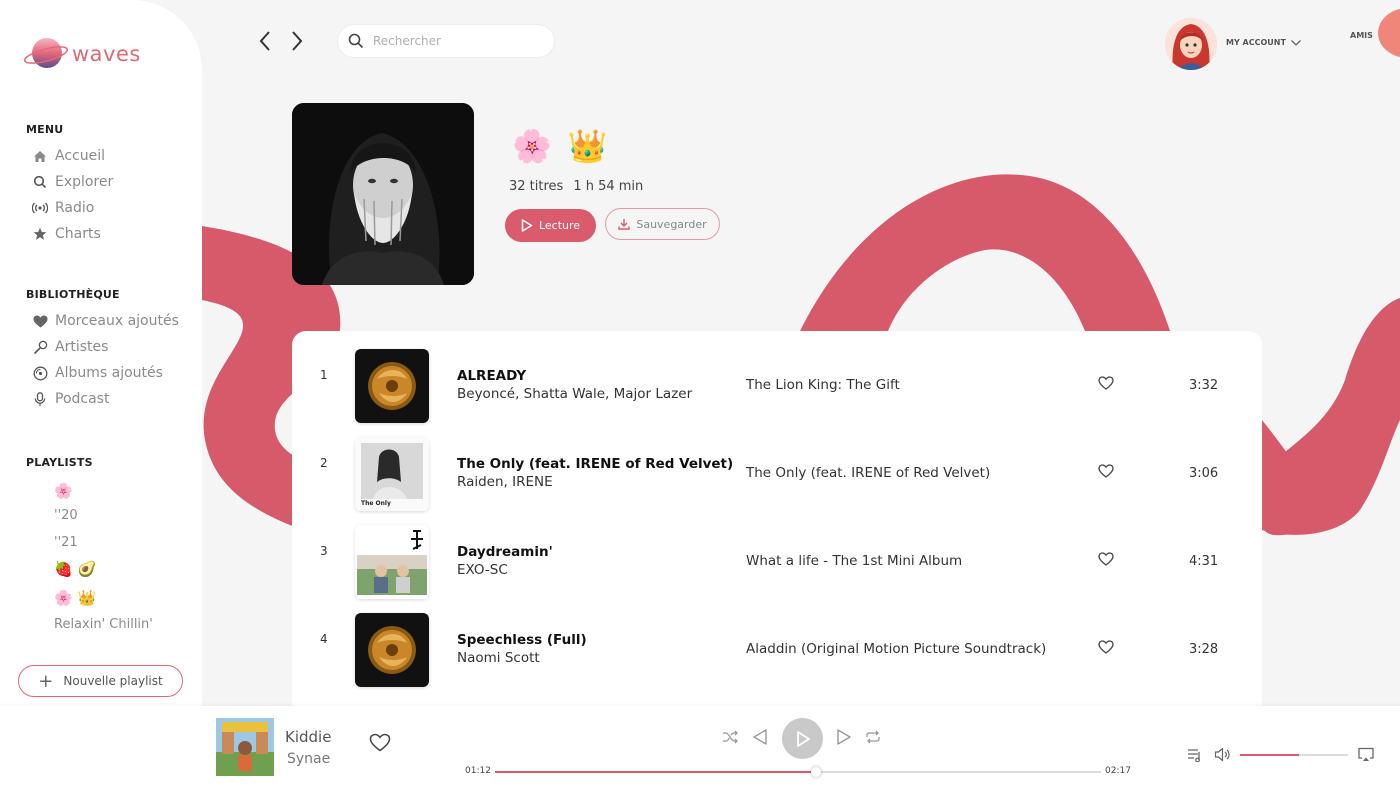  I want to click on playlist-item-flower-crown: 🌸 👑, so click(75, 598).